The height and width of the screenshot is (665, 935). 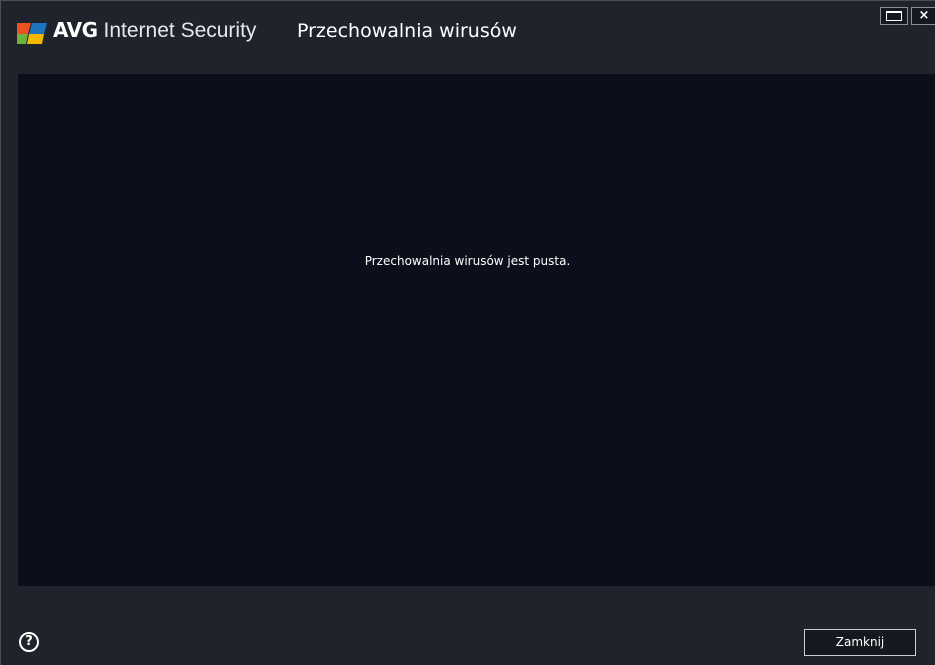 I want to click on help-icon: ?, so click(x=29, y=642).